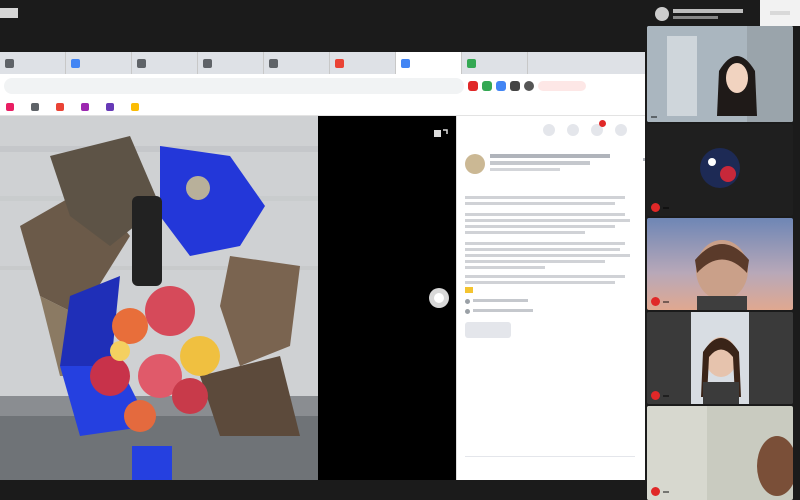 The width and height of the screenshot is (800, 500). What do you see at coordinates (666, 301) in the screenshot?
I see `participant-3-name` at bounding box center [666, 301].